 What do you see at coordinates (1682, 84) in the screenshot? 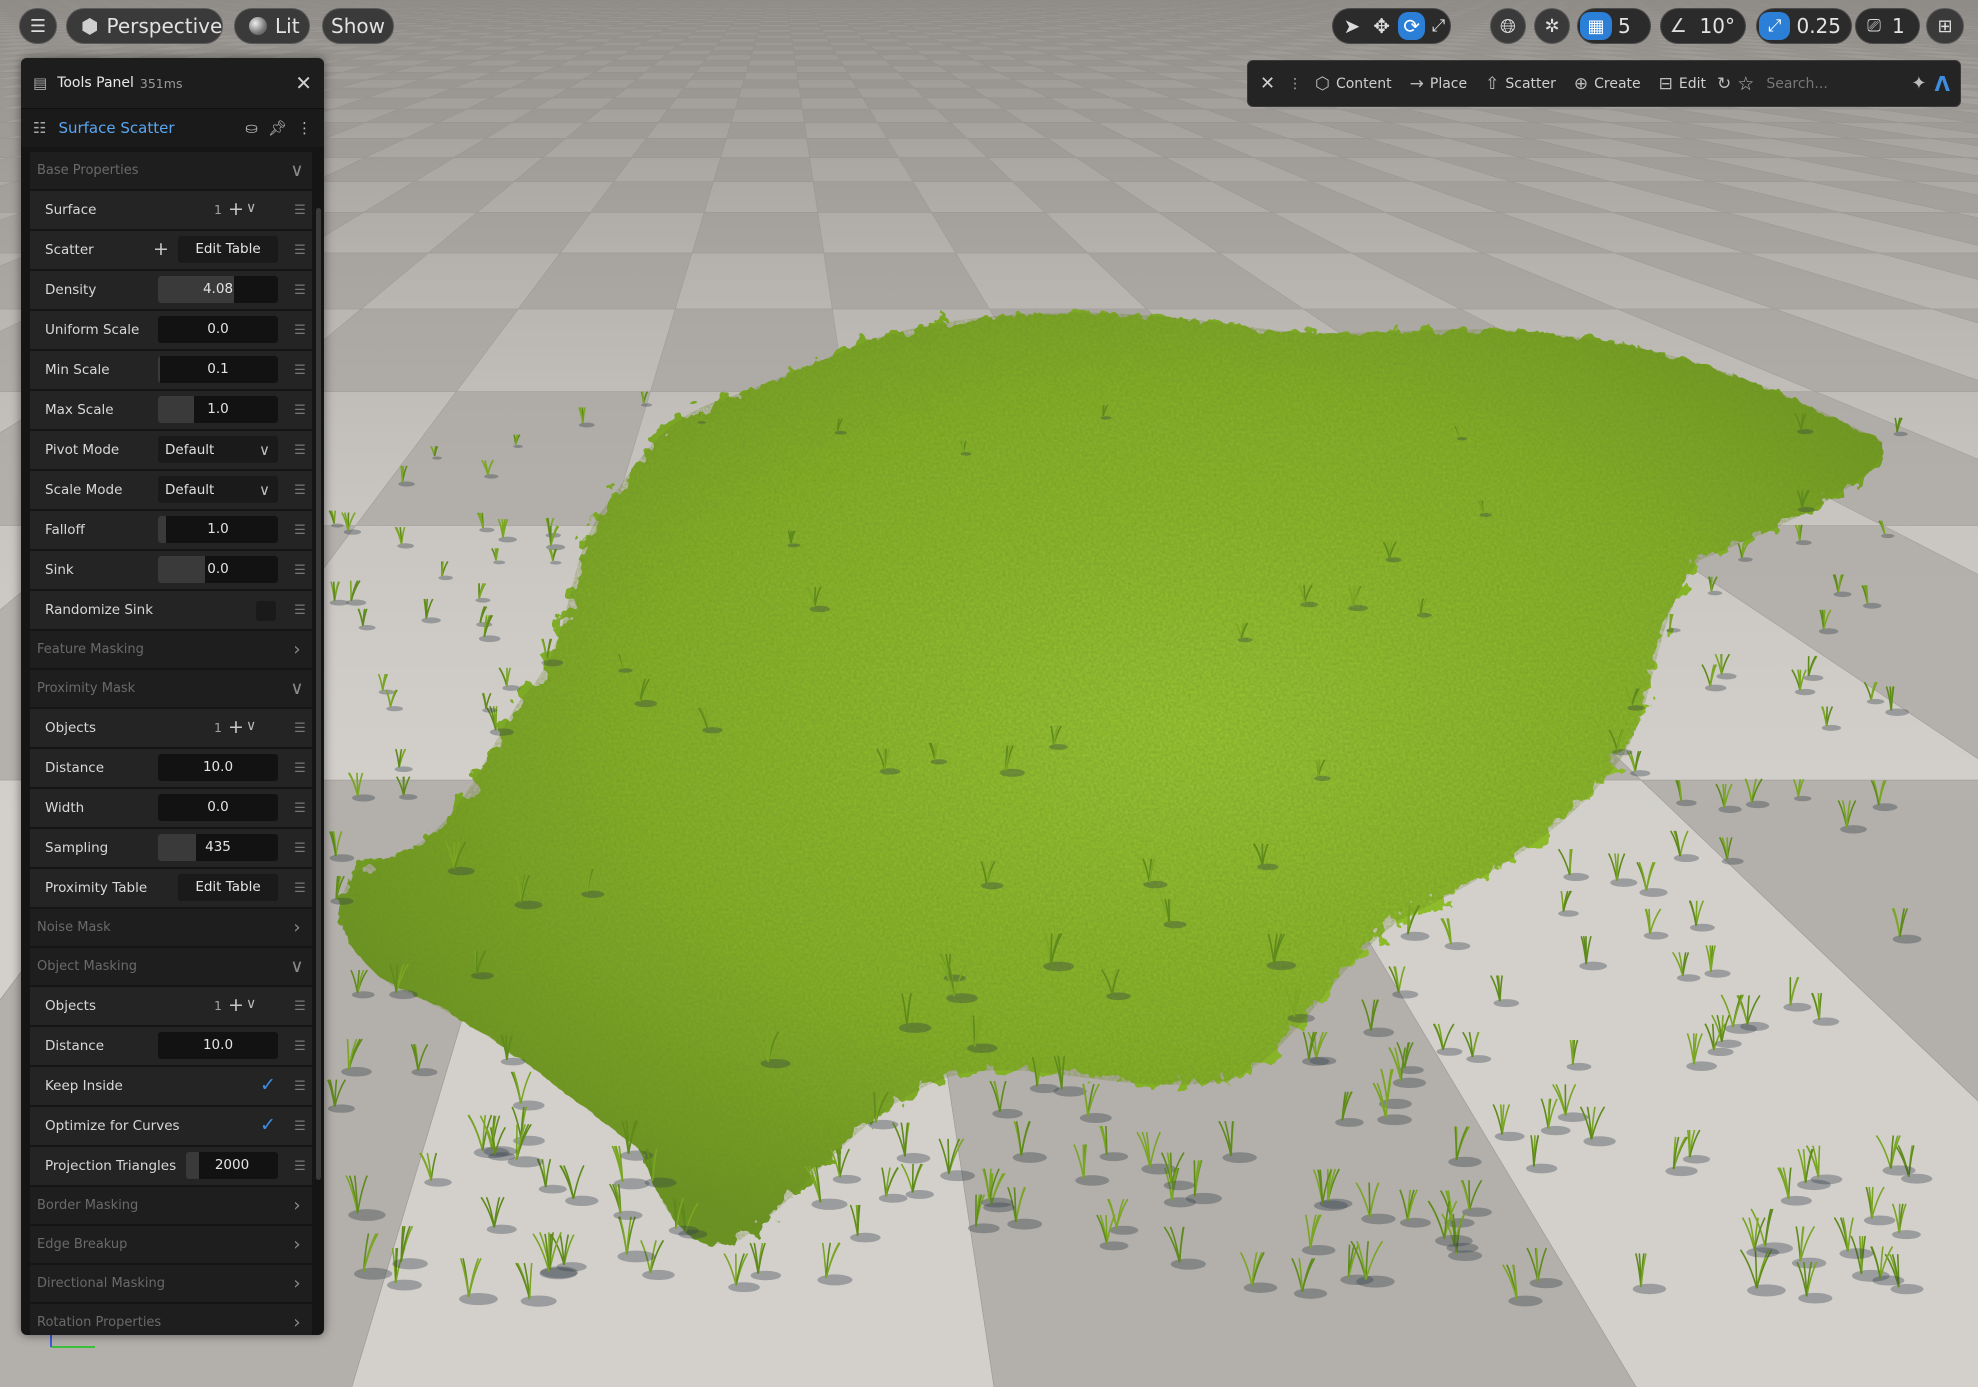
I see `mode-edit: ⊟ Edit` at bounding box center [1682, 84].